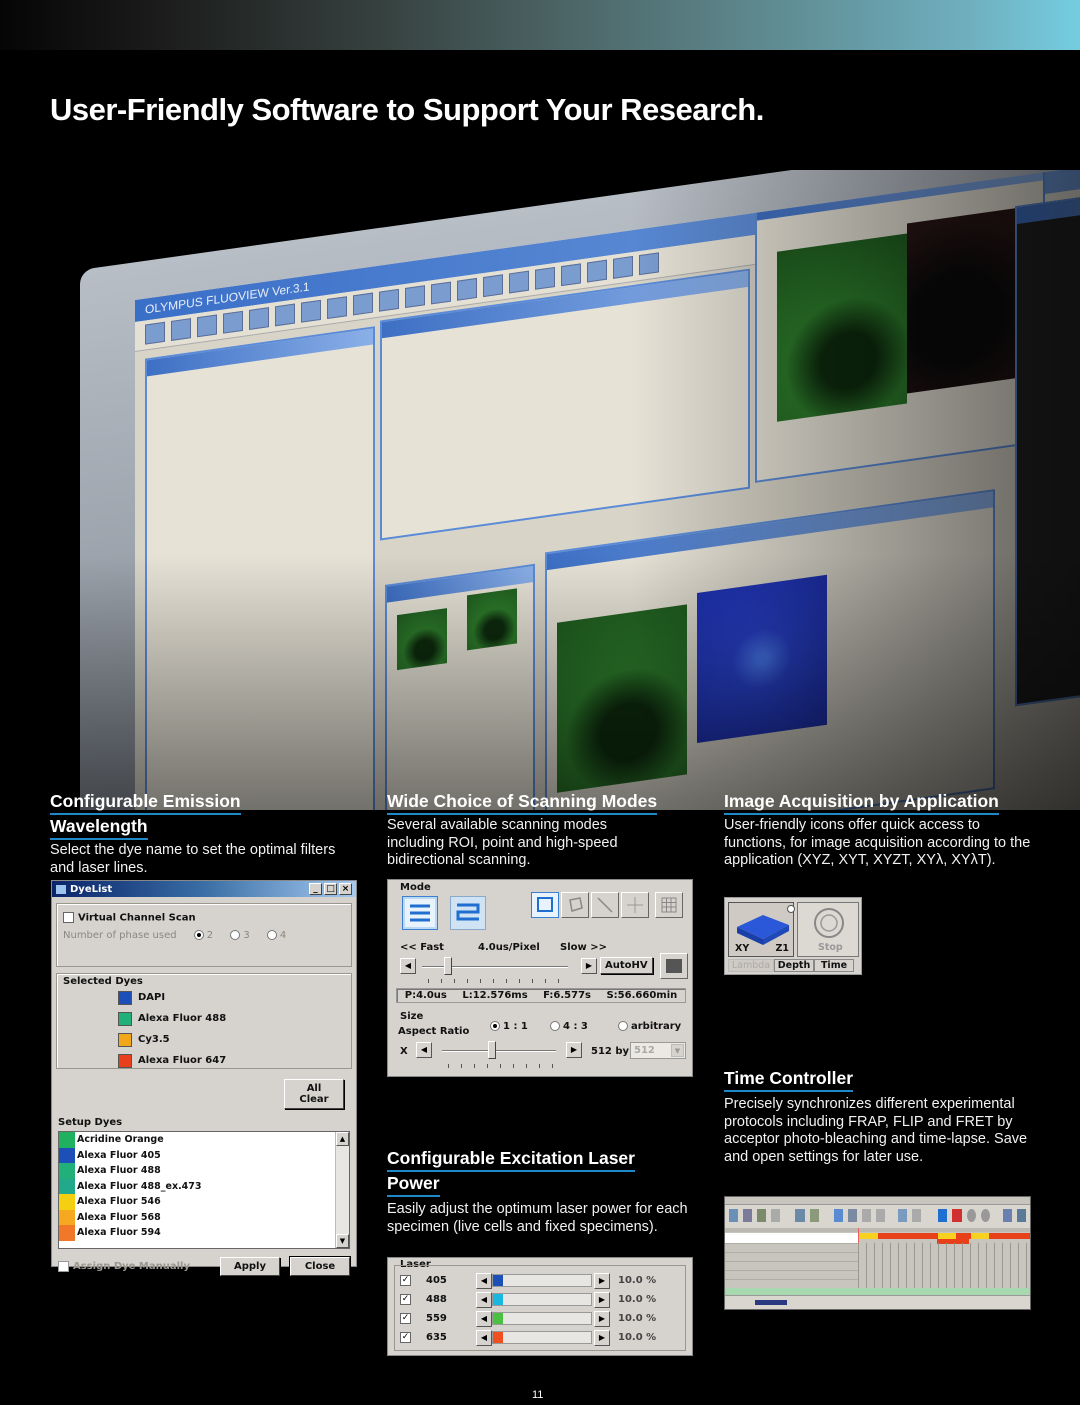 This screenshot has height=1405, width=1080. Describe the element at coordinates (342, 1190) in the screenshot. I see `scrollbar: ▲ ▼` at that location.